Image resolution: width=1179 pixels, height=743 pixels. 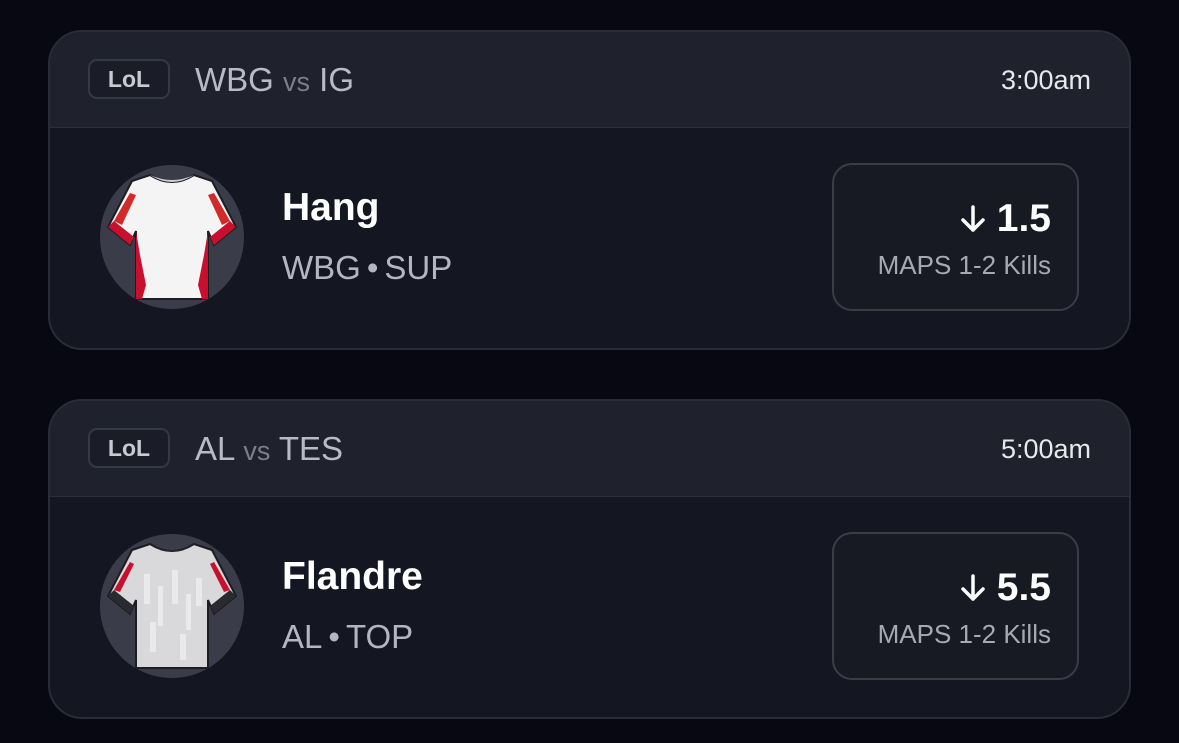 I want to click on team-b: TES, so click(x=311, y=448).